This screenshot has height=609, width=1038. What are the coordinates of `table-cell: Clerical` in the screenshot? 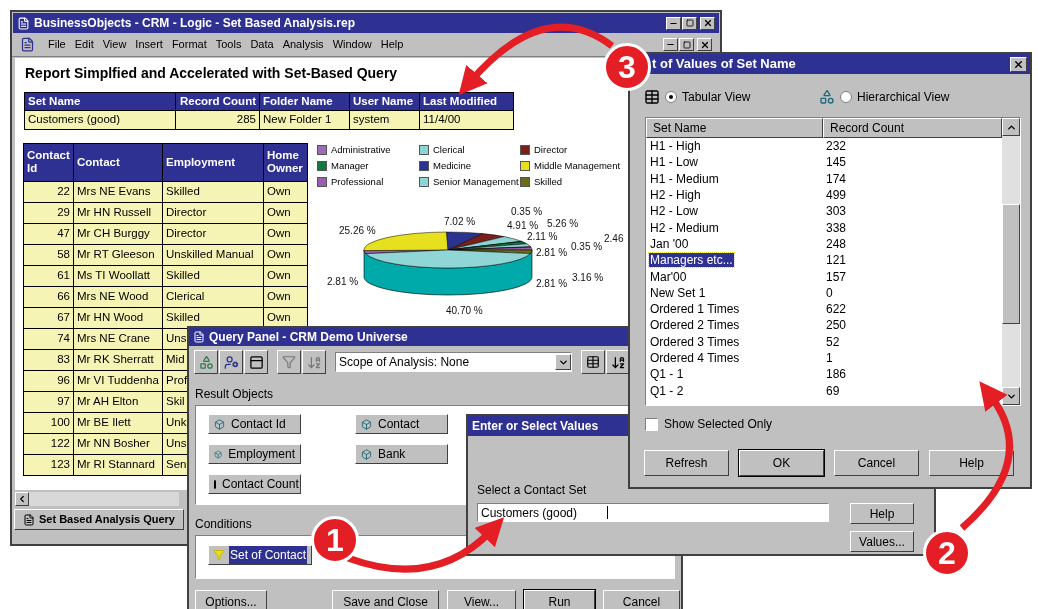 It's located at (185, 295).